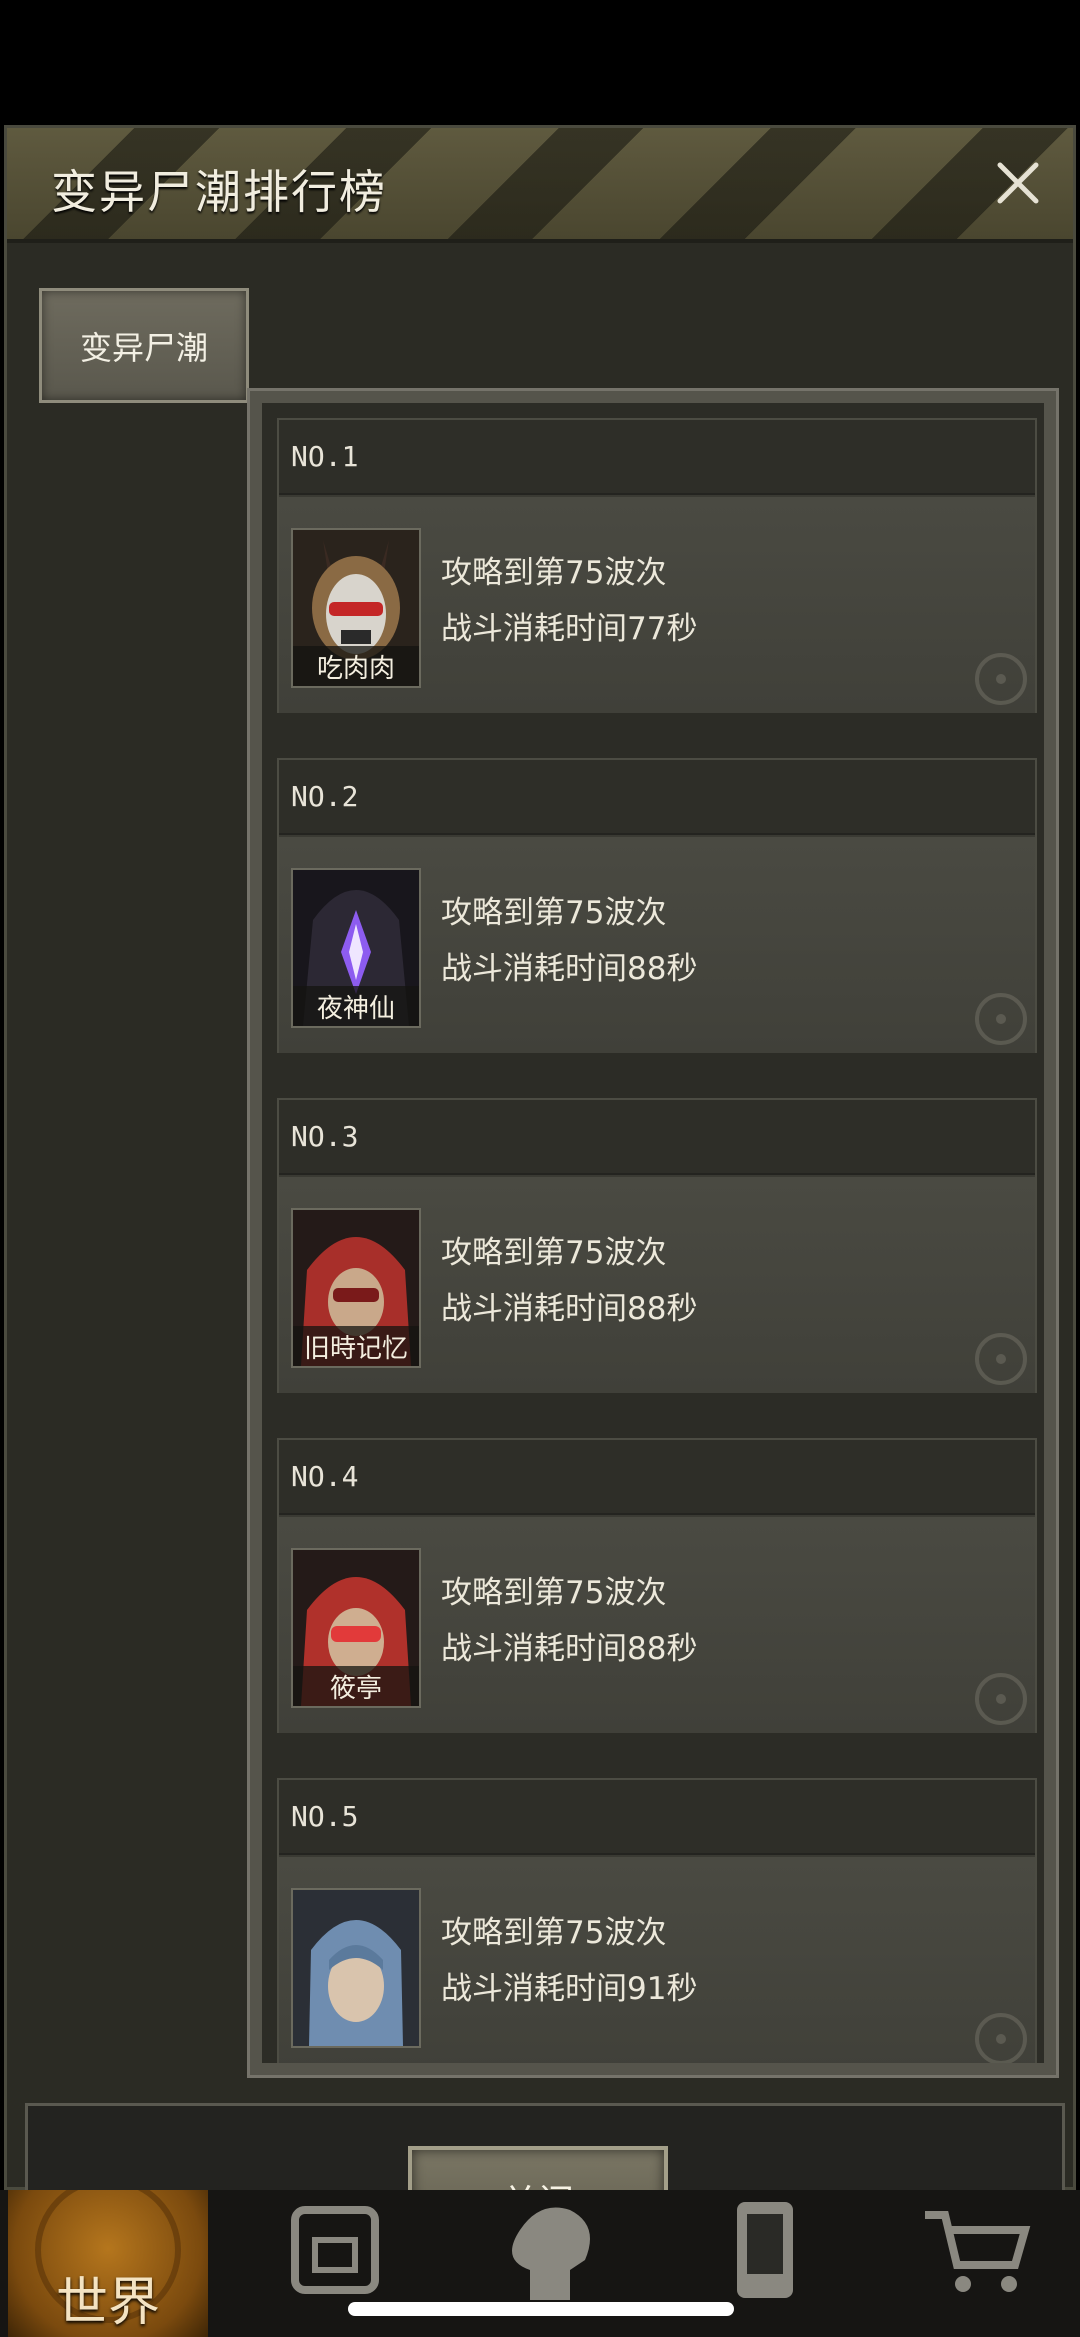 The image size is (1080, 2337). Describe the element at coordinates (657, 1477) in the screenshot. I see `ranking-header: NO.4` at that location.